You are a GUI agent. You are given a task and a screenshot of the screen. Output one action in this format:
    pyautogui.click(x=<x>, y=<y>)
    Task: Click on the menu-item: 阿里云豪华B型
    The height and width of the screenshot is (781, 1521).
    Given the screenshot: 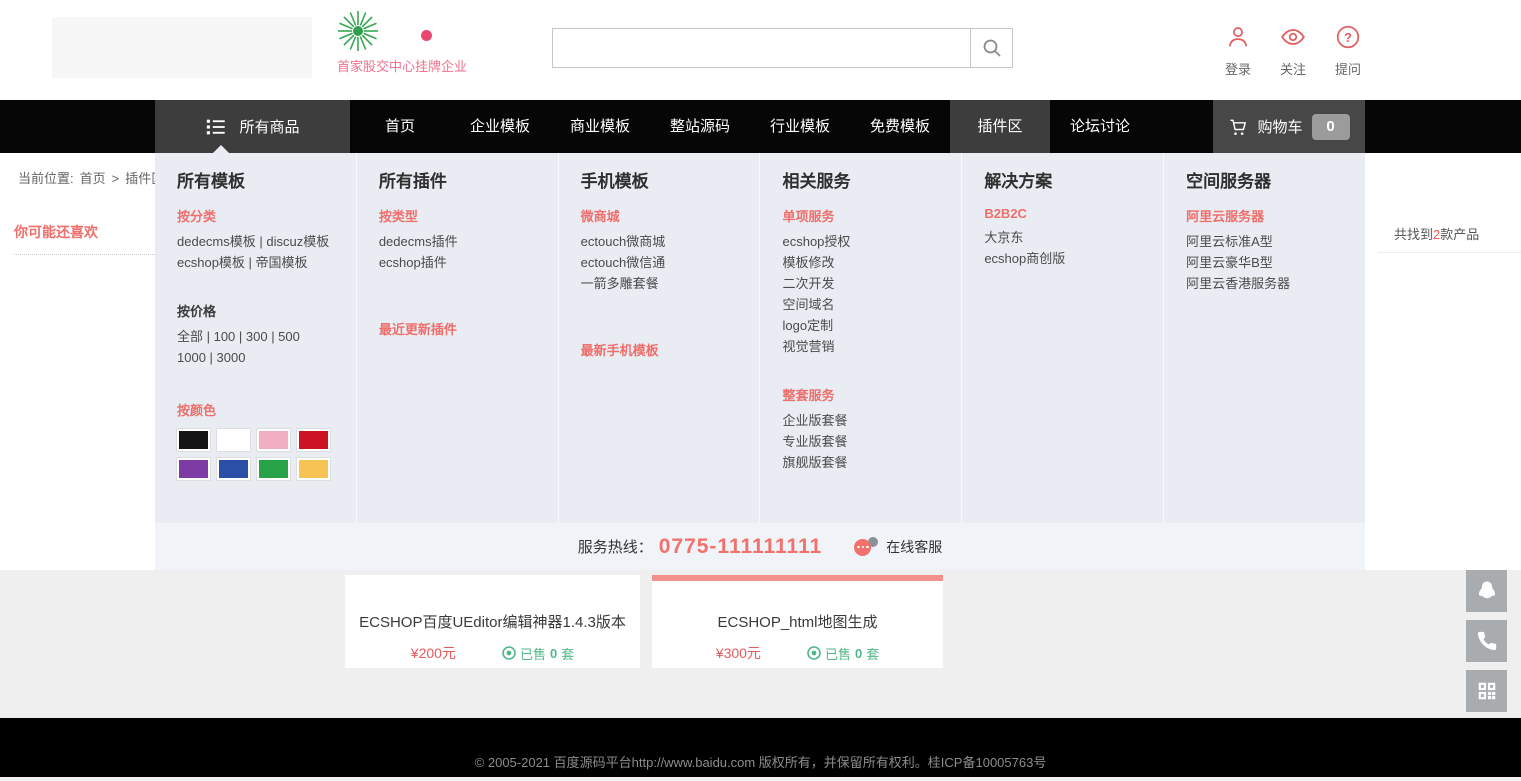 What is the action you would take?
    pyautogui.click(x=1275, y=262)
    